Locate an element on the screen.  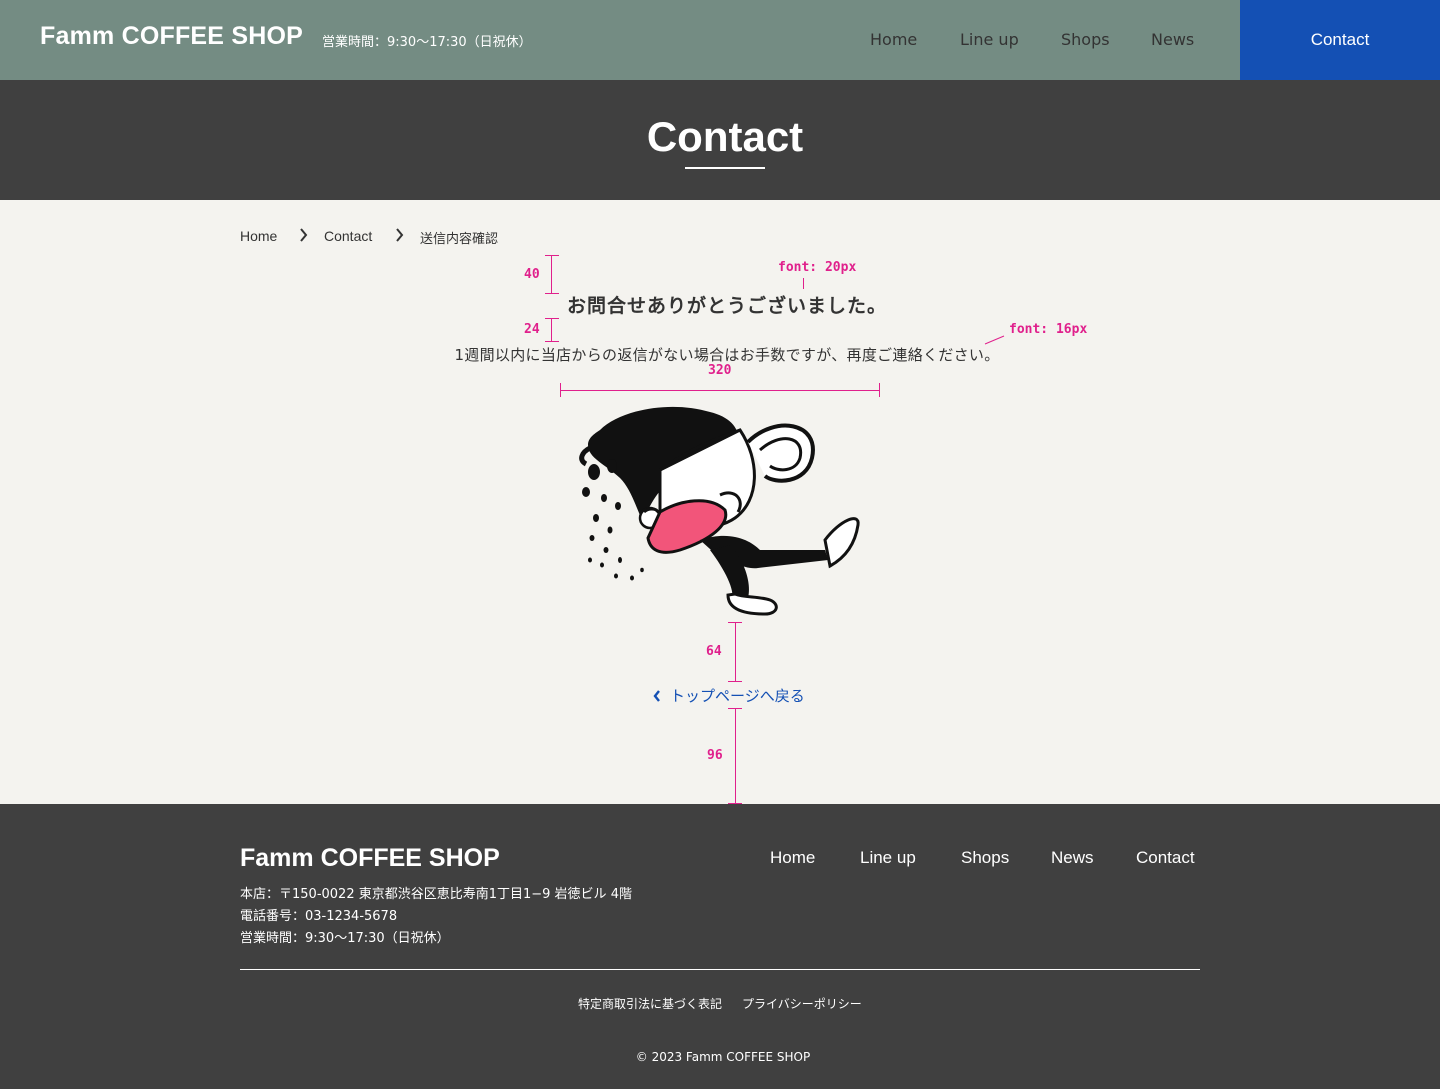
page-title: Contact is located at coordinates (725, 136).